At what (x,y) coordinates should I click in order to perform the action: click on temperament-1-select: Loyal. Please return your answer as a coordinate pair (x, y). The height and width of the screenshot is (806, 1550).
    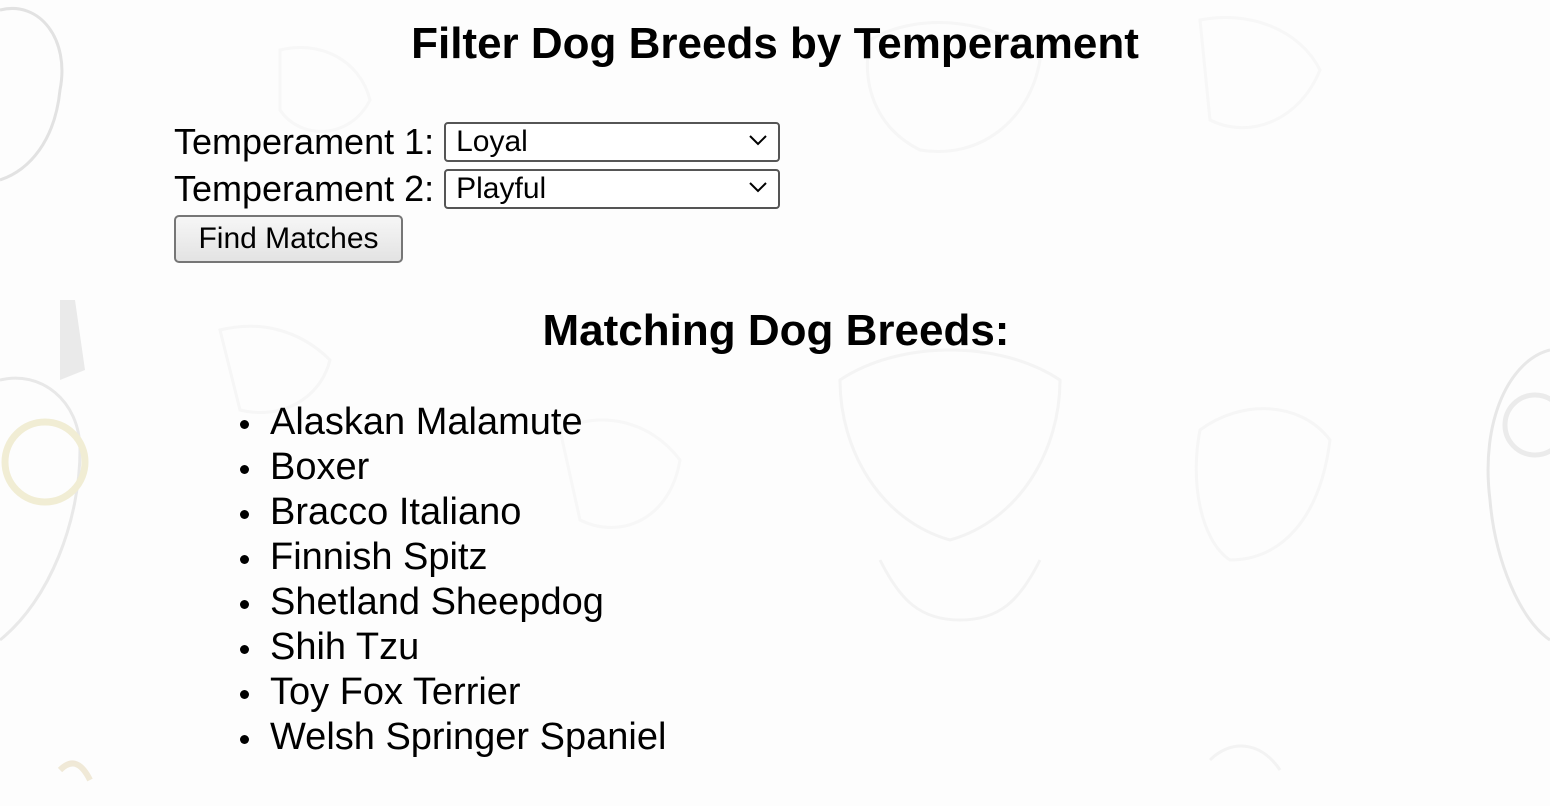
    Looking at the image, I should click on (612, 141).